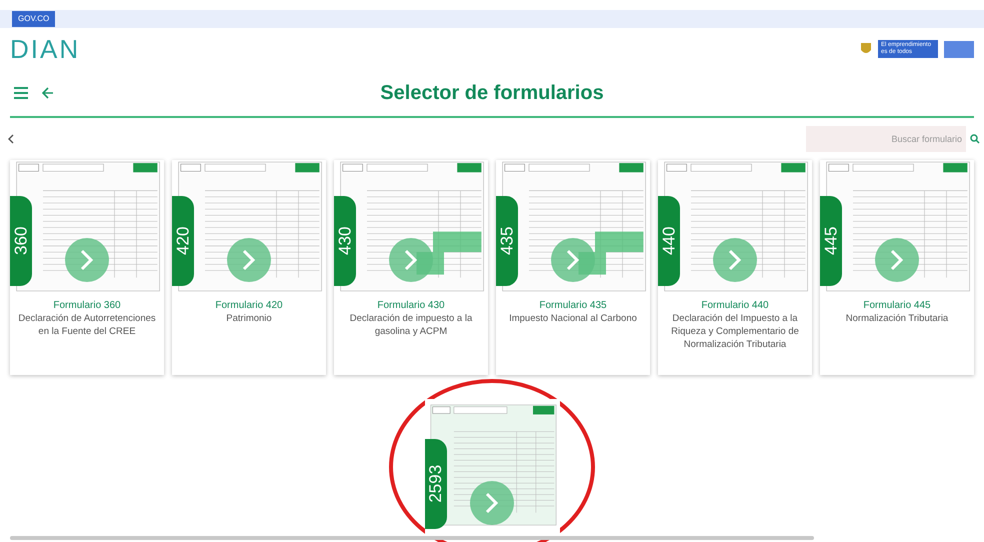 This screenshot has width=984, height=542. I want to click on government-logo-tail, so click(959, 49).